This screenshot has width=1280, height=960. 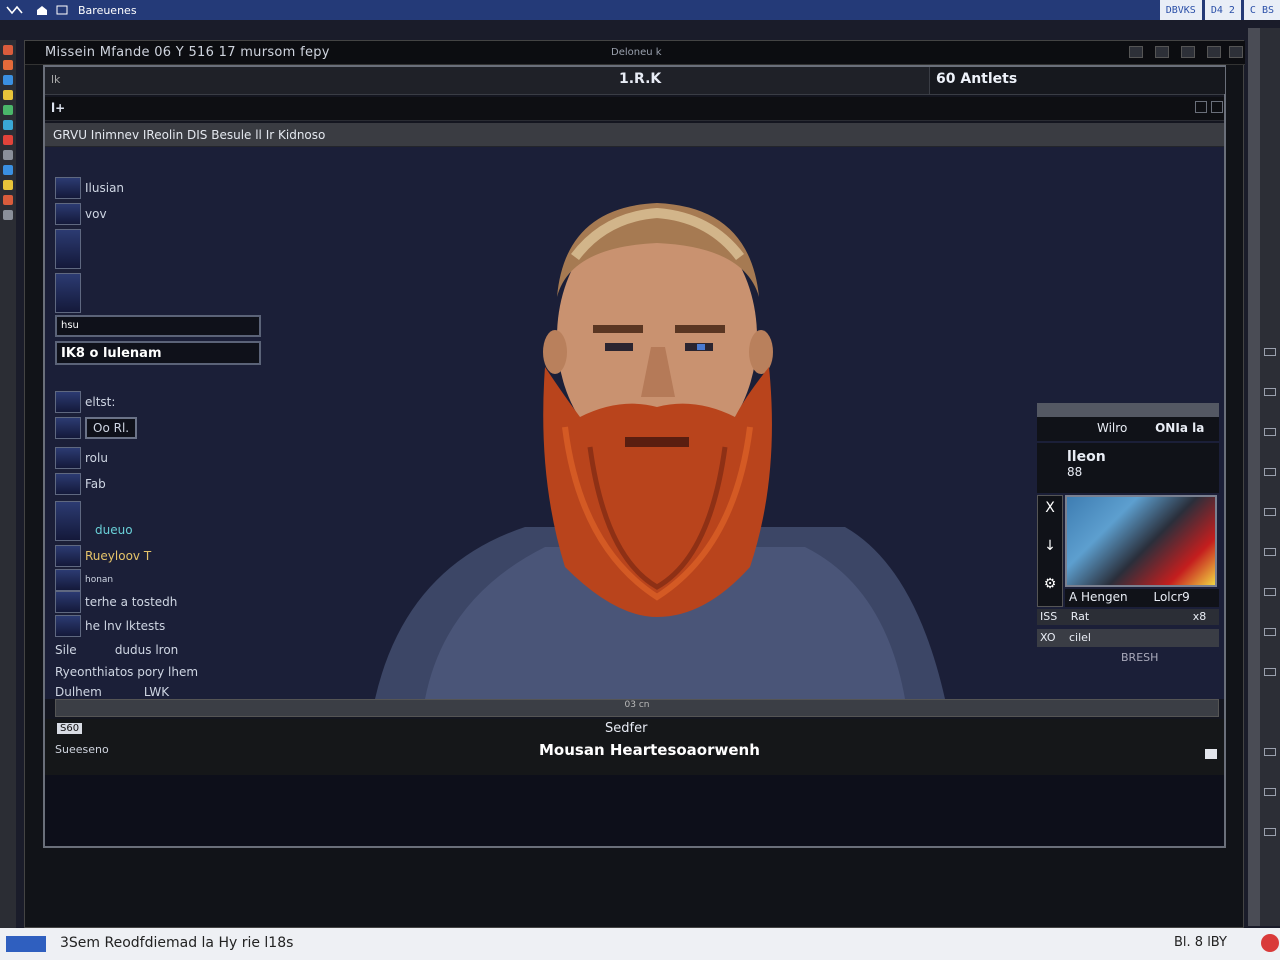 I want to click on tab-center: 1.R.K, so click(x=640, y=79).